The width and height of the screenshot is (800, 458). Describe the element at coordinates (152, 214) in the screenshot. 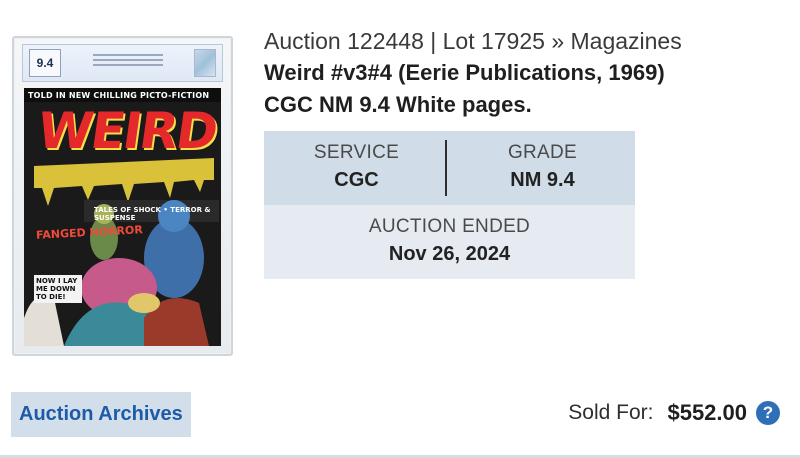

I see `cover-subtitle: TALES OF SHOCK • TERROR & SUSPENSE` at that location.